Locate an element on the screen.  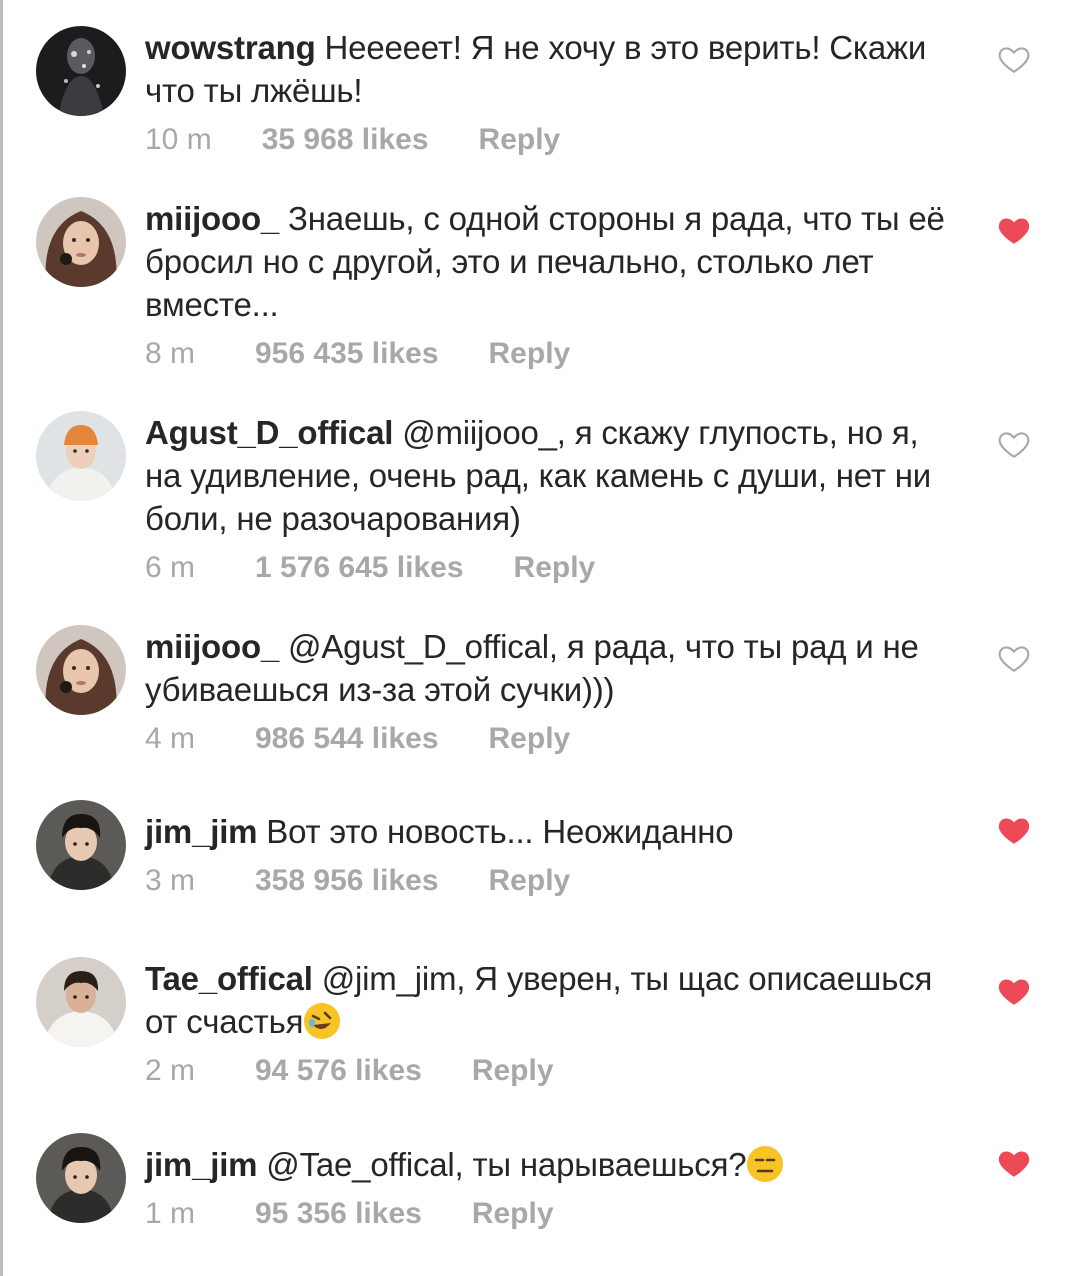
comment-username: wowstrang is located at coordinates (230, 47).